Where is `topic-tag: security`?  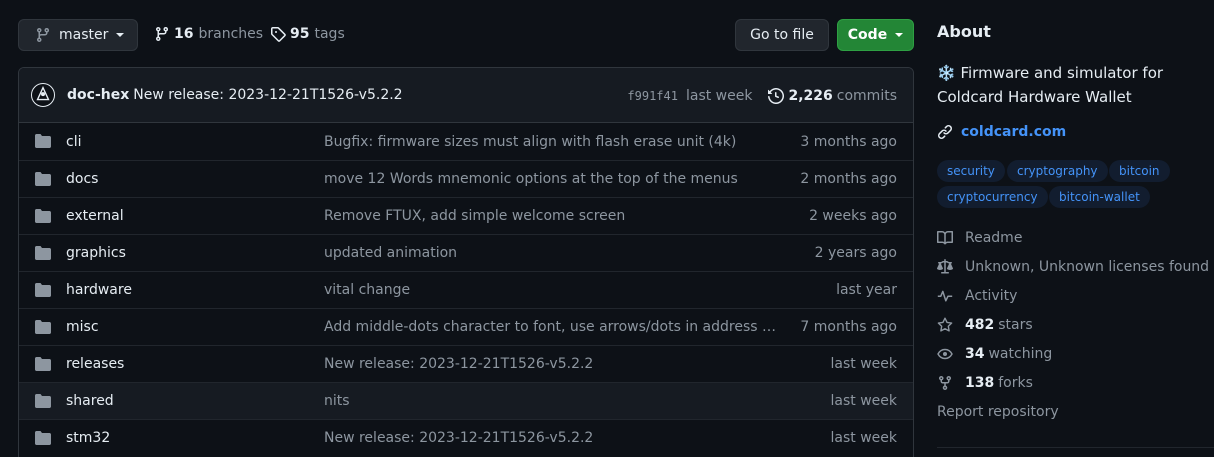 topic-tag: security is located at coordinates (971, 171).